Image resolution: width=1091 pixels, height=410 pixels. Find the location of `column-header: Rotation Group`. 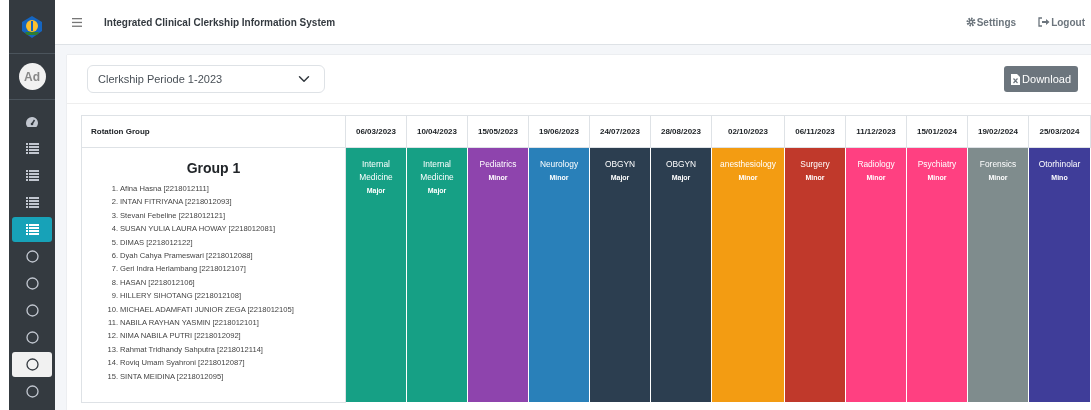

column-header: Rotation Group is located at coordinates (213, 131).